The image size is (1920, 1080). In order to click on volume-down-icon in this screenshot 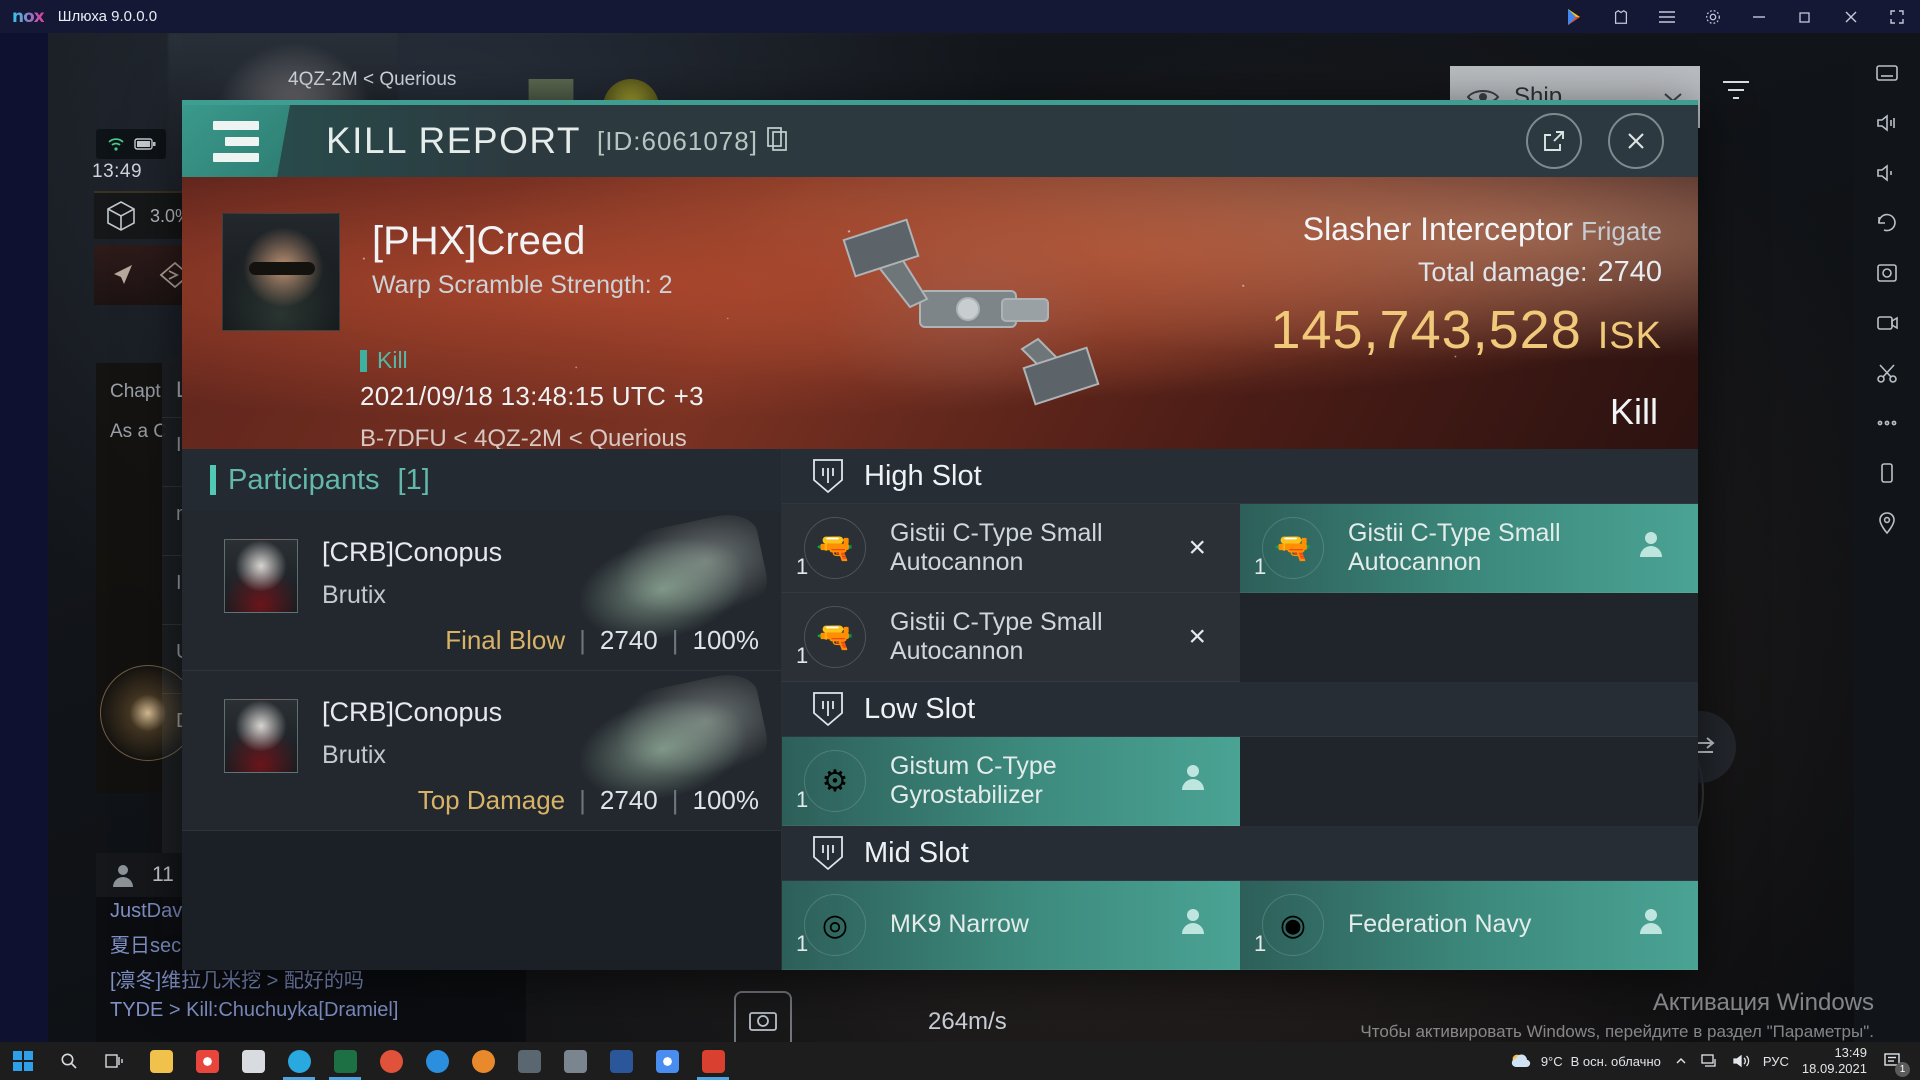, I will do `click(1887, 173)`.